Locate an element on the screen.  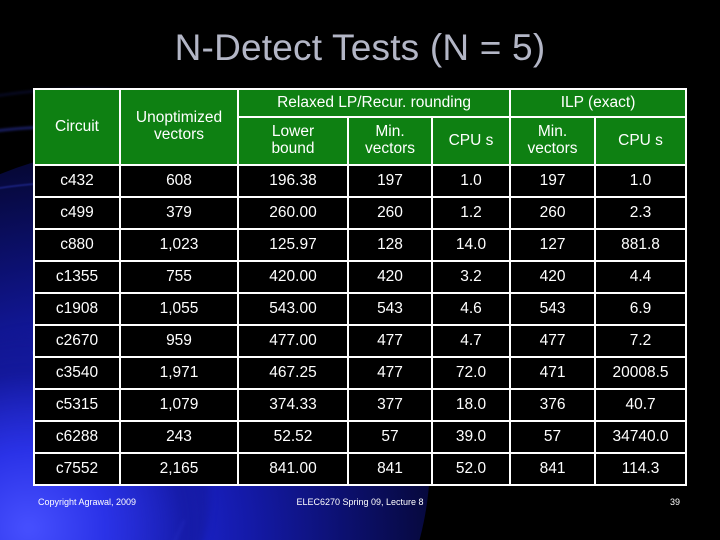
cell-unopt: 1,079 is located at coordinates (179, 405).